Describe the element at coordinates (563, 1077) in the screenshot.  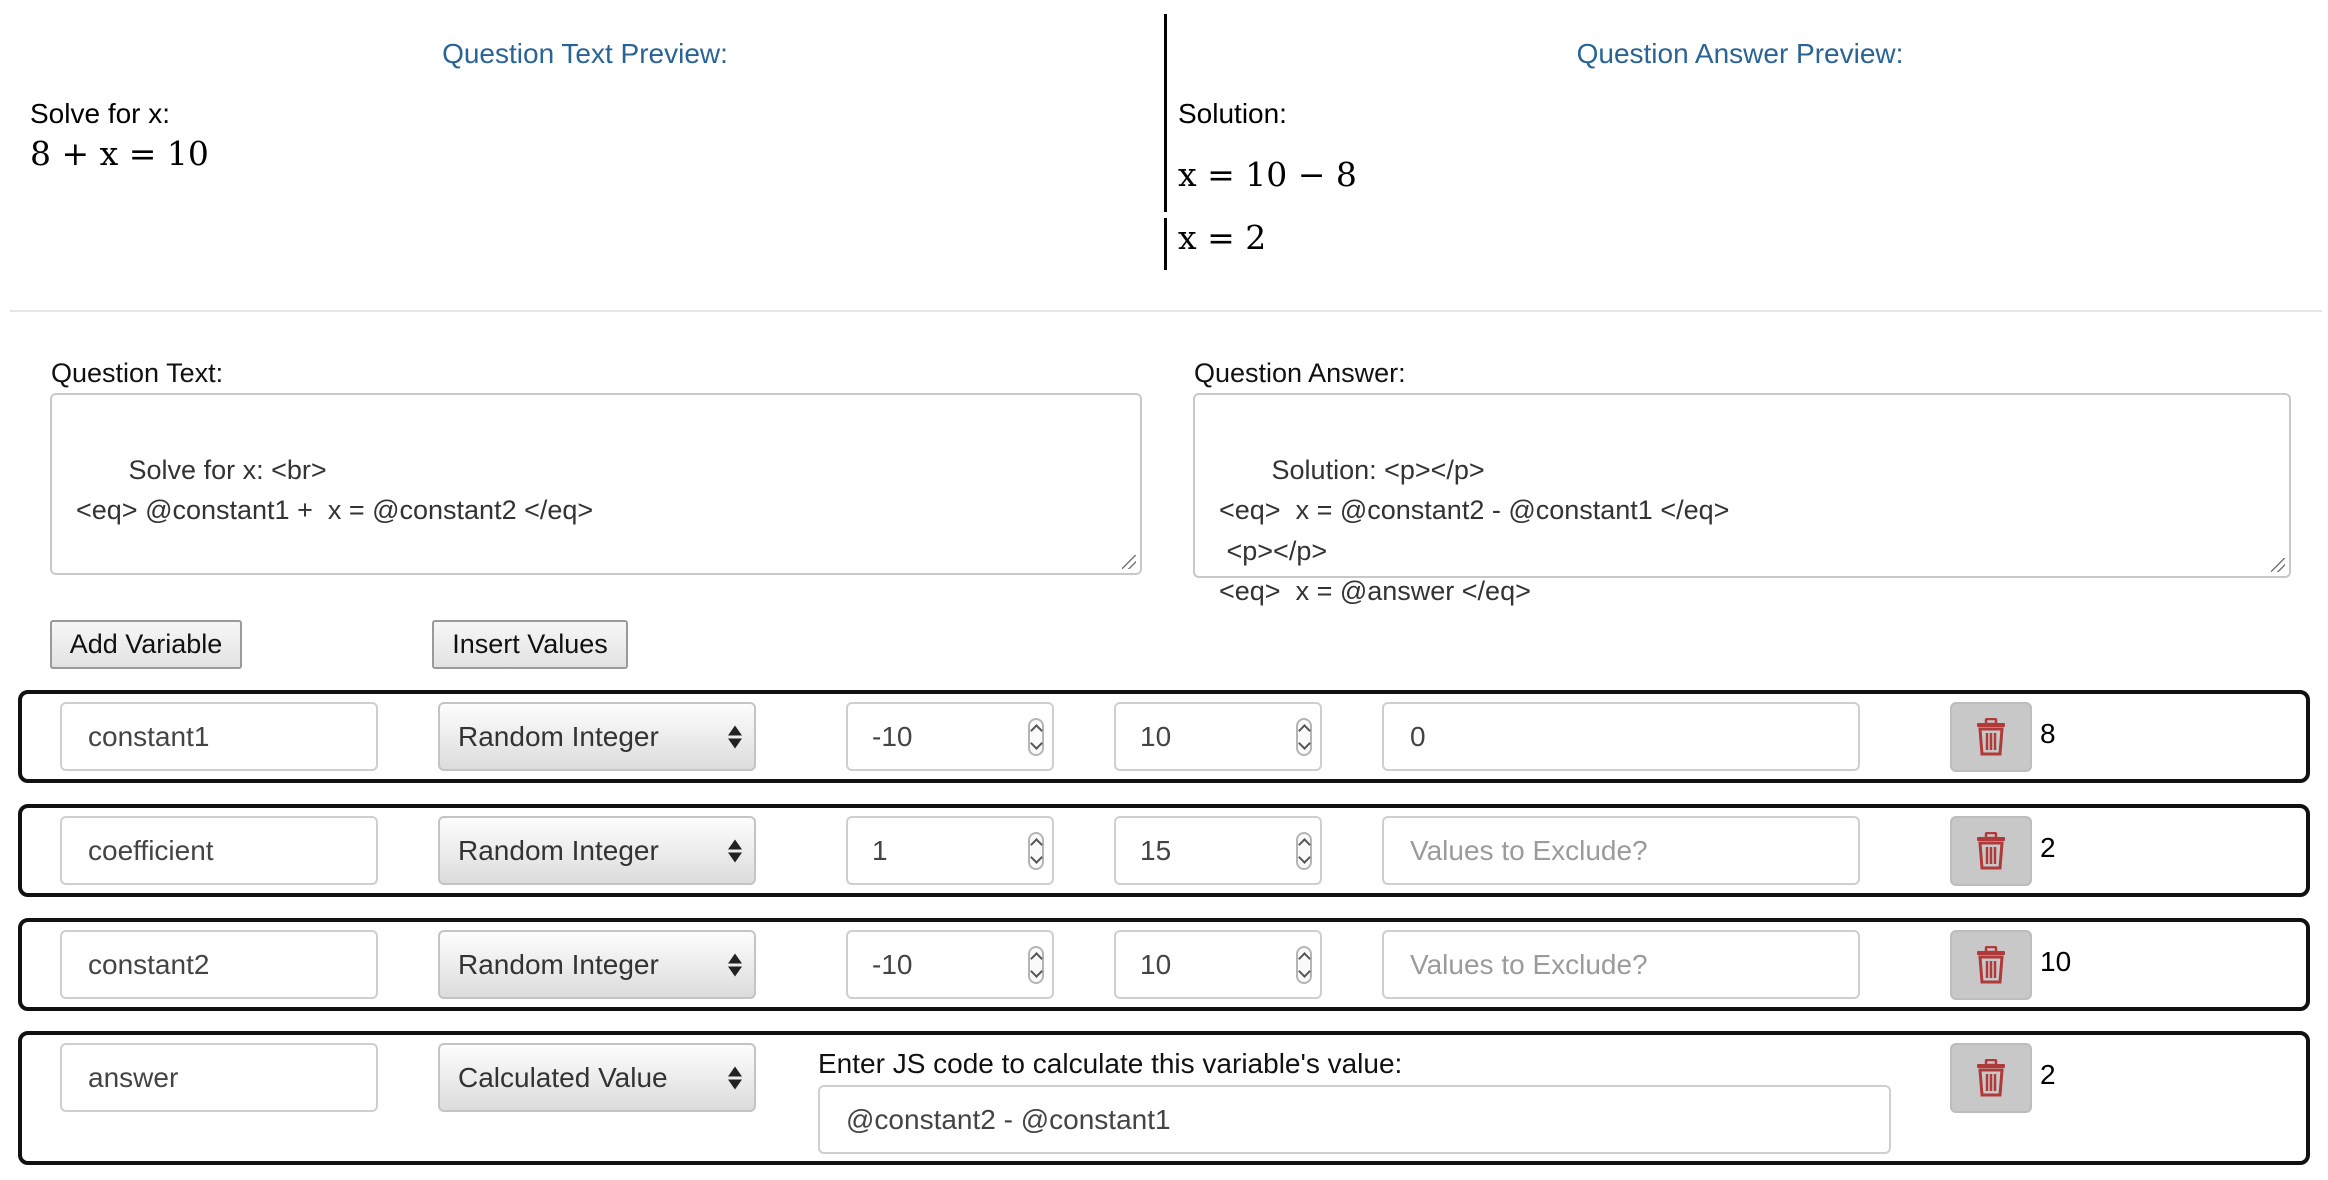
I see `variable-type-value: Calculated Value` at that location.